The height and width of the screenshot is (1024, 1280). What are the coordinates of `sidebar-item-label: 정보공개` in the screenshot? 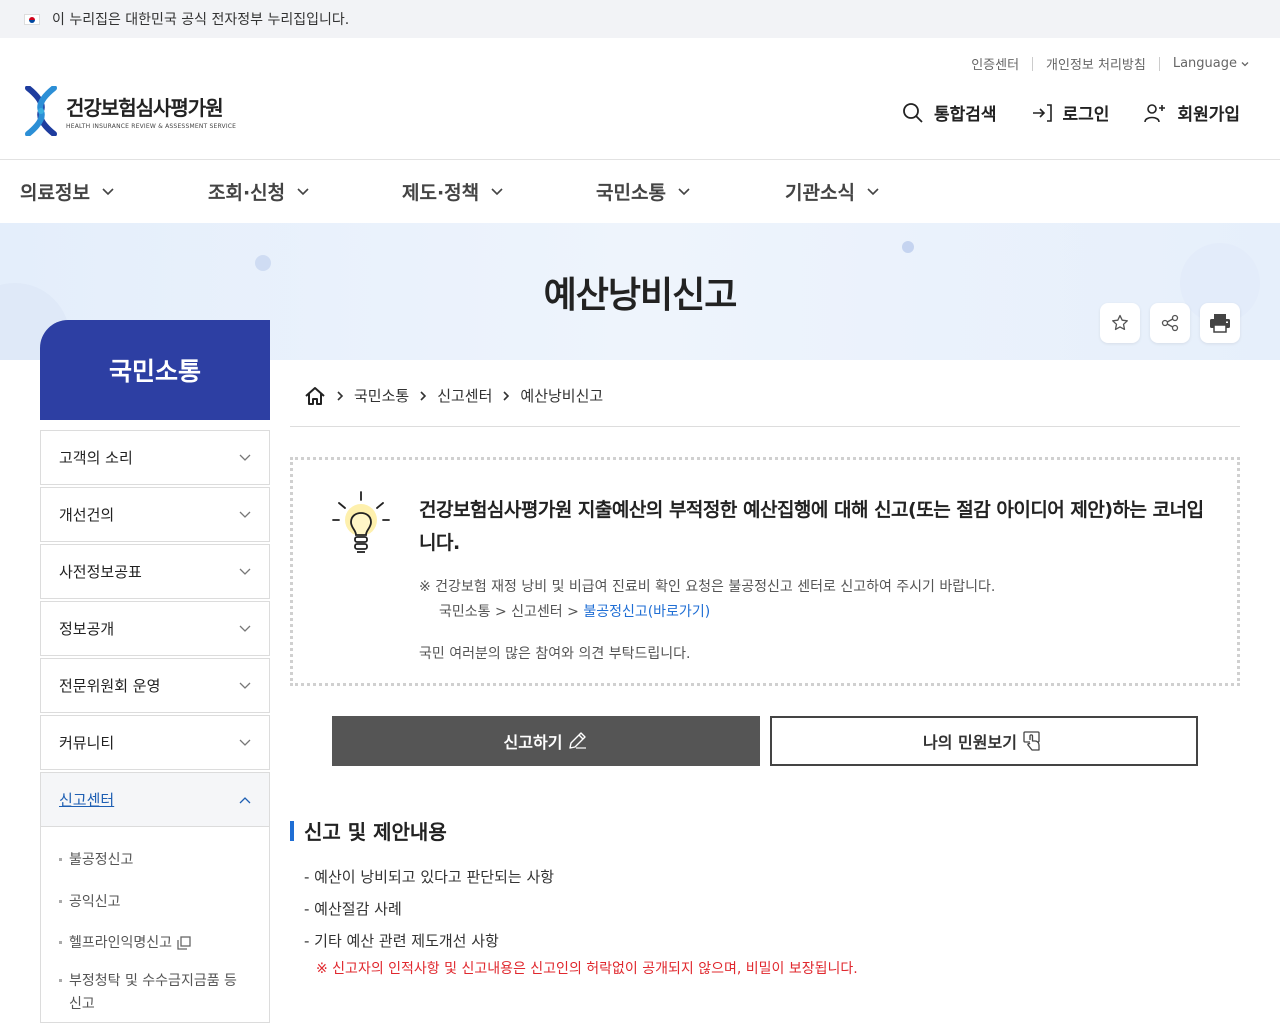 It's located at (87, 629).